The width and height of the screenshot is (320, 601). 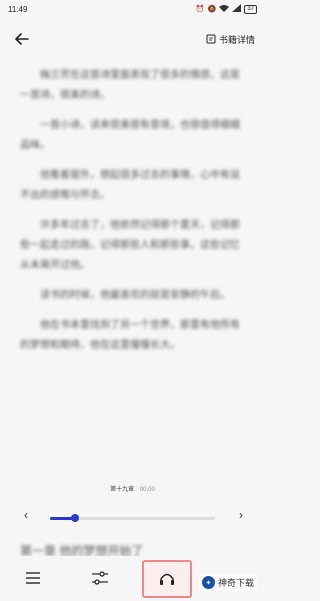 I want to click on battery-icon: 37, so click(x=250, y=9).